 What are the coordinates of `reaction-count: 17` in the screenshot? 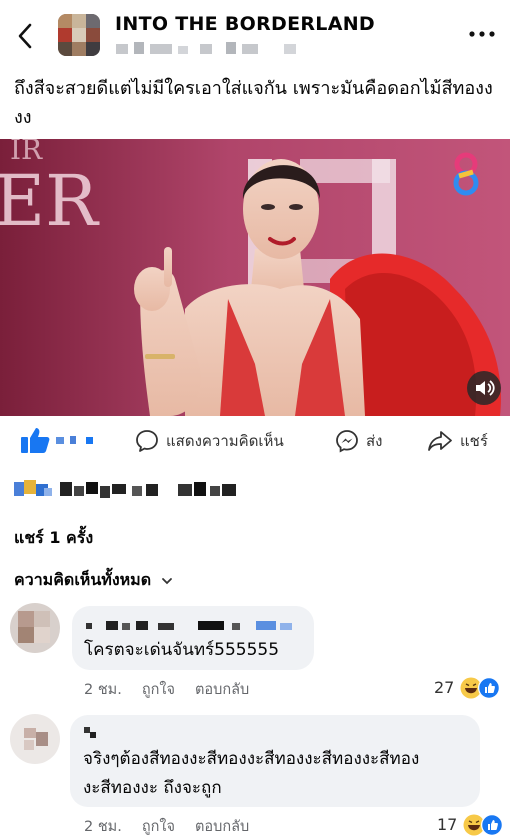 It's located at (447, 824).